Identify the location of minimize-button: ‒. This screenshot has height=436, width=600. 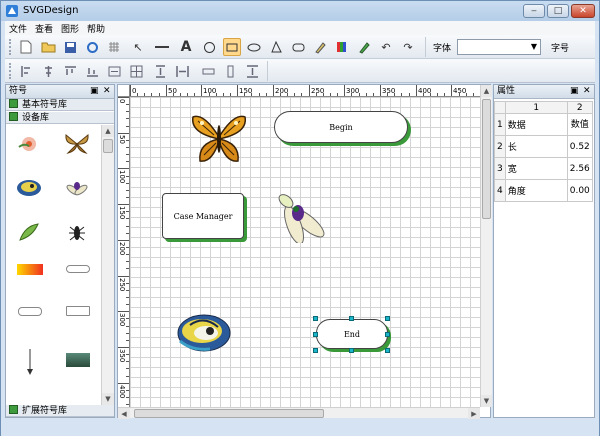
(534, 11).